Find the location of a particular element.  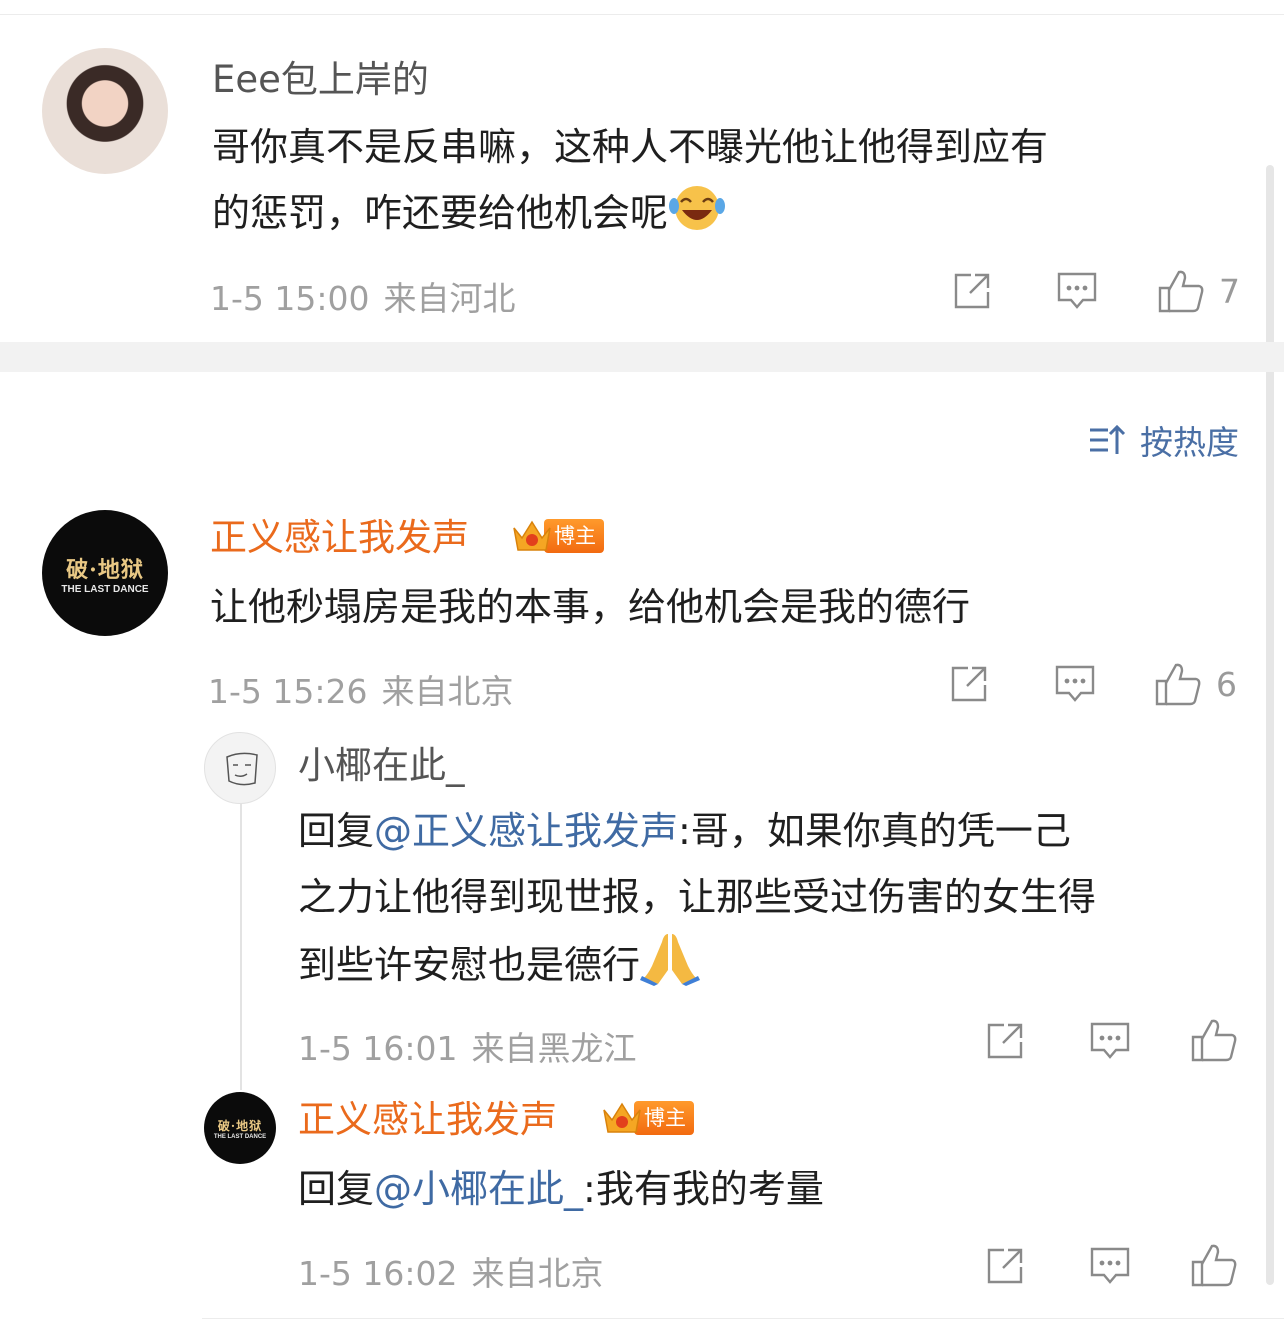

reply-username: 正义感让我发声 is located at coordinates (427, 1120).